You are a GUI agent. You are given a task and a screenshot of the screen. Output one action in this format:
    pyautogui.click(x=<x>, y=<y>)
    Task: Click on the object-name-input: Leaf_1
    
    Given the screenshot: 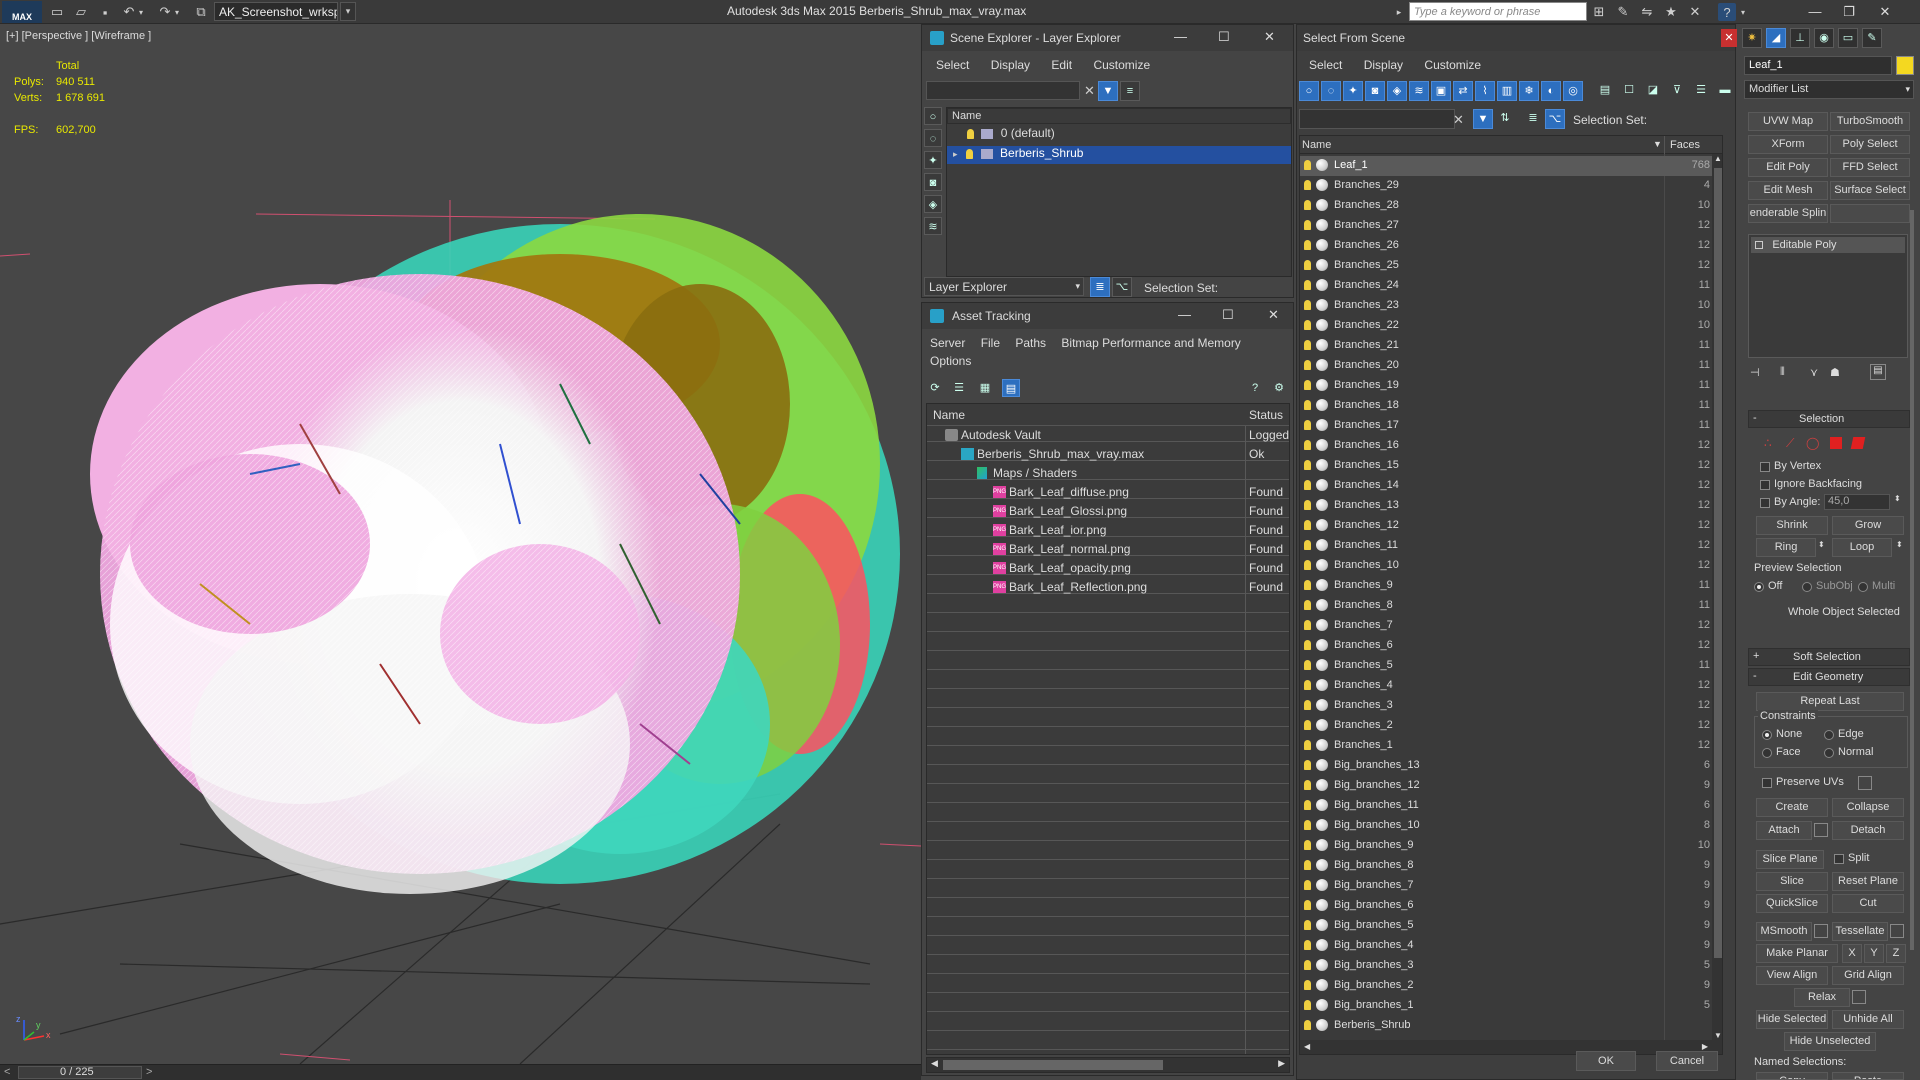 What is the action you would take?
    pyautogui.click(x=1818, y=65)
    